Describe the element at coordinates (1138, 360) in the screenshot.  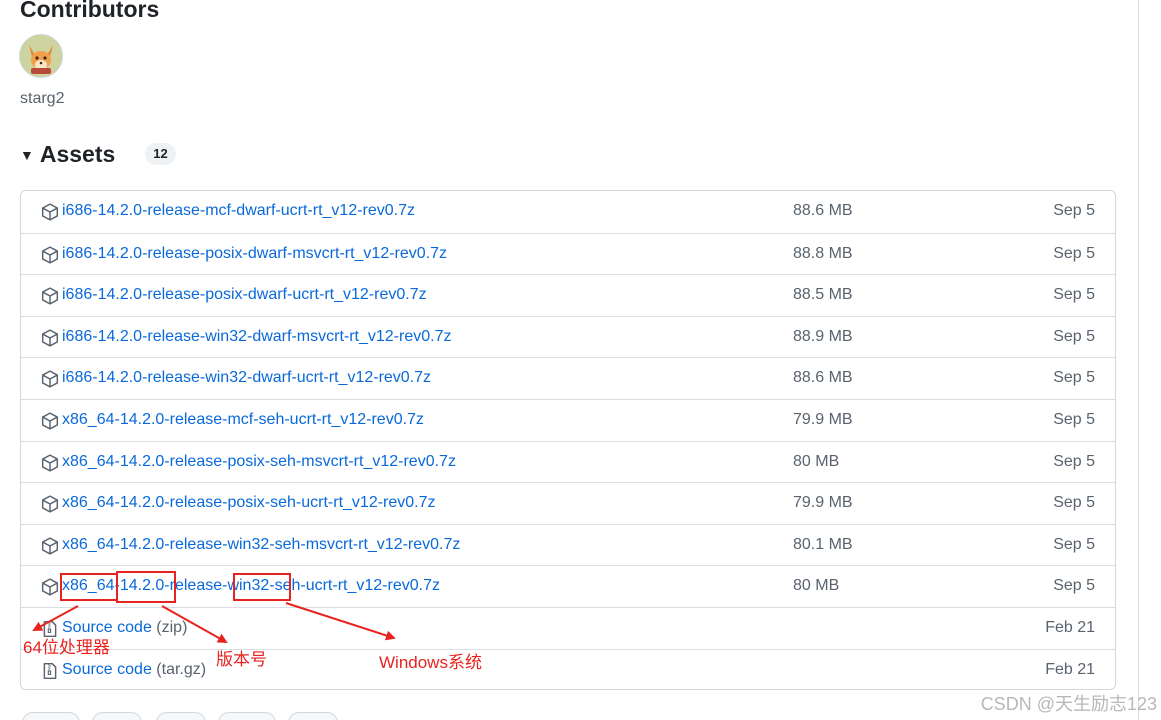
I see `sidebar-divider` at that location.